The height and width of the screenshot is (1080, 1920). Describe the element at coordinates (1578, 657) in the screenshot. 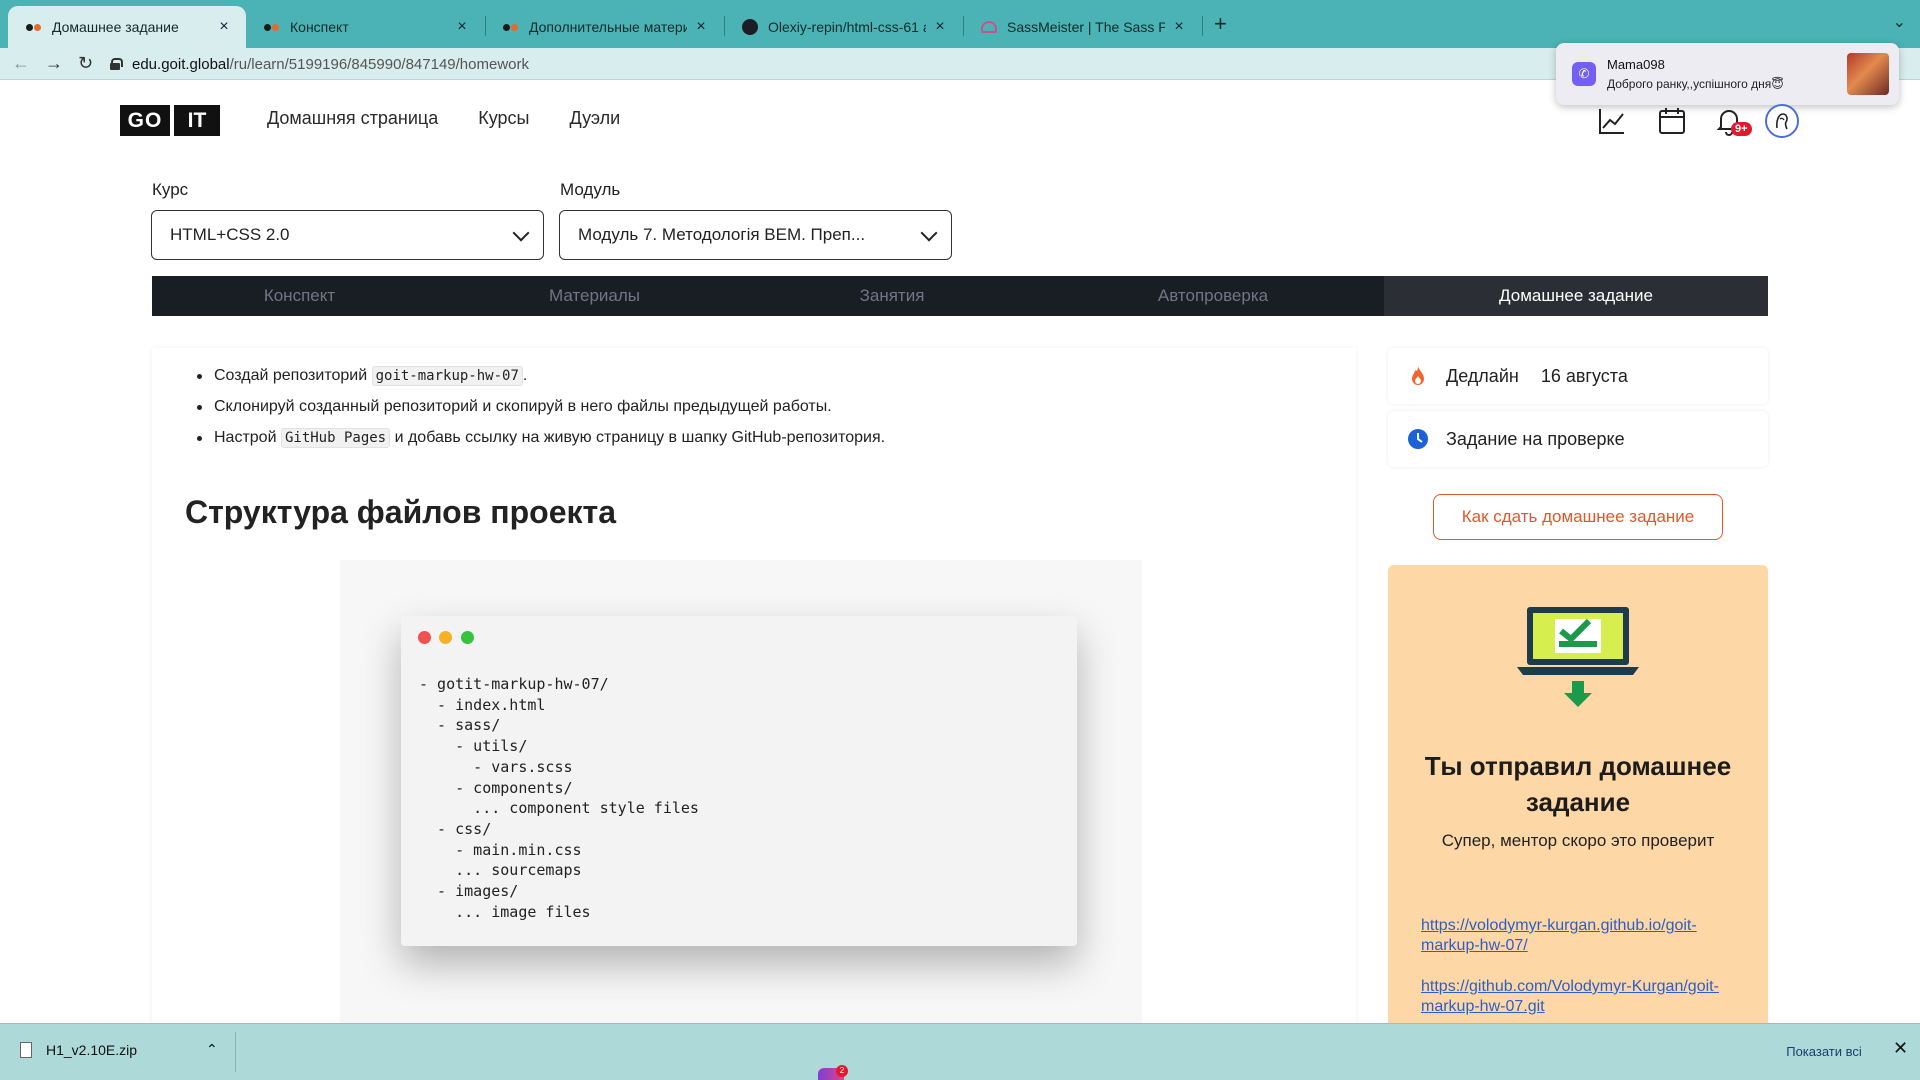

I see `laptop-checkmark-icon` at that location.